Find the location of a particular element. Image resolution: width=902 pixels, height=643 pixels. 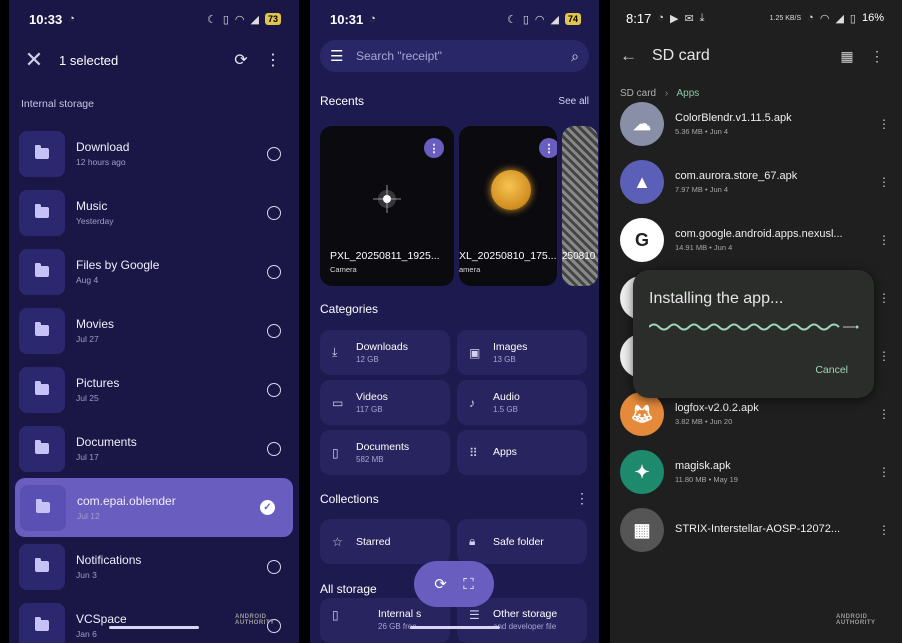

folder-row: Download 12 hours ago is located at coordinates (154, 153).